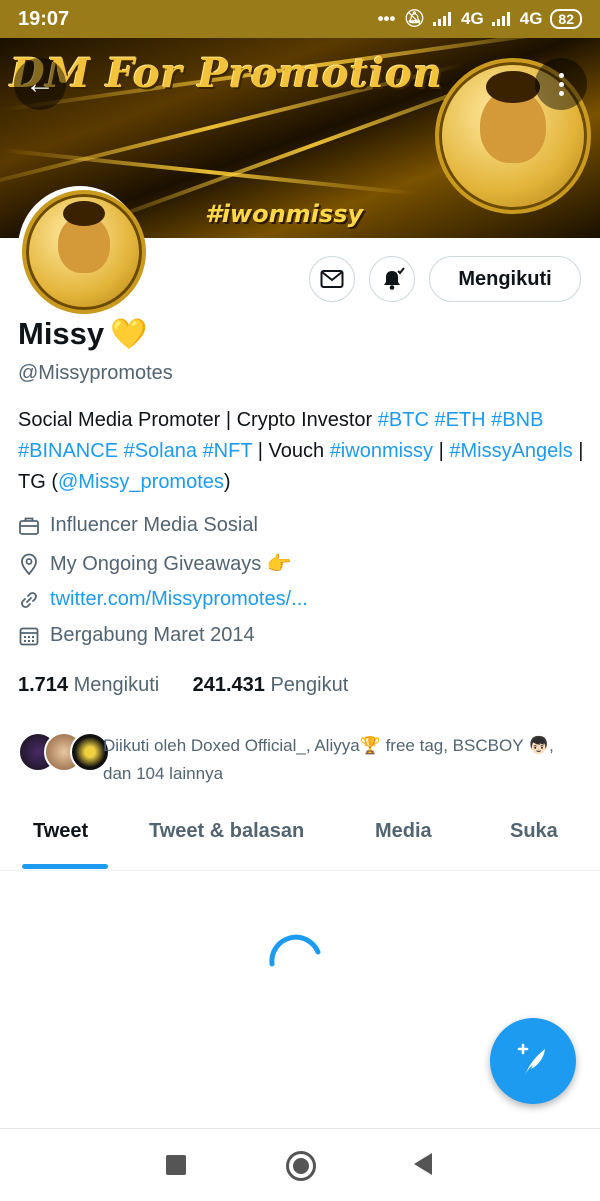 The height and width of the screenshot is (1201, 600). Describe the element at coordinates (228, 451) in the screenshot. I see `bio-hashtag-link: #NFT` at that location.